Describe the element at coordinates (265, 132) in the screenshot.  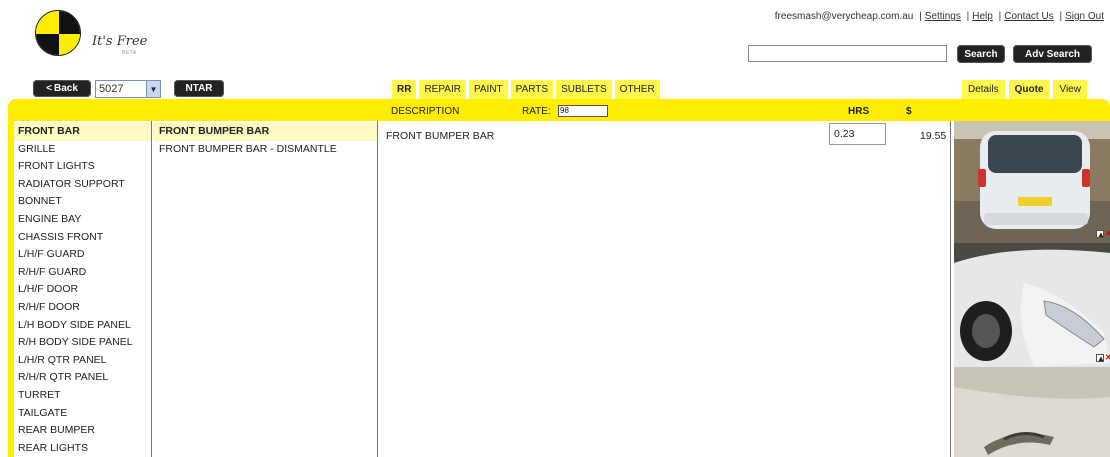
I see `operation-item: FRONT BUMPER BAR` at that location.